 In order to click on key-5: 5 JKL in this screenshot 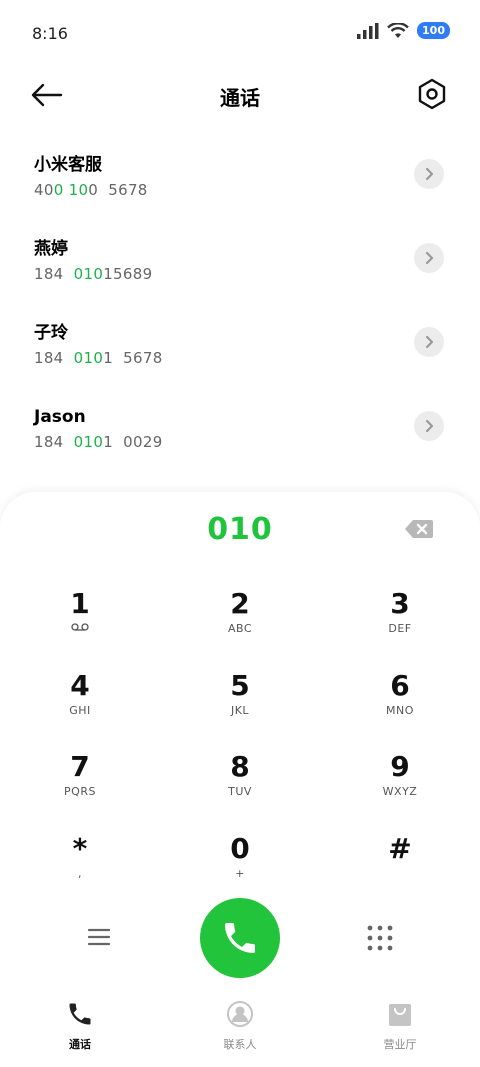, I will do `click(240, 710)`.